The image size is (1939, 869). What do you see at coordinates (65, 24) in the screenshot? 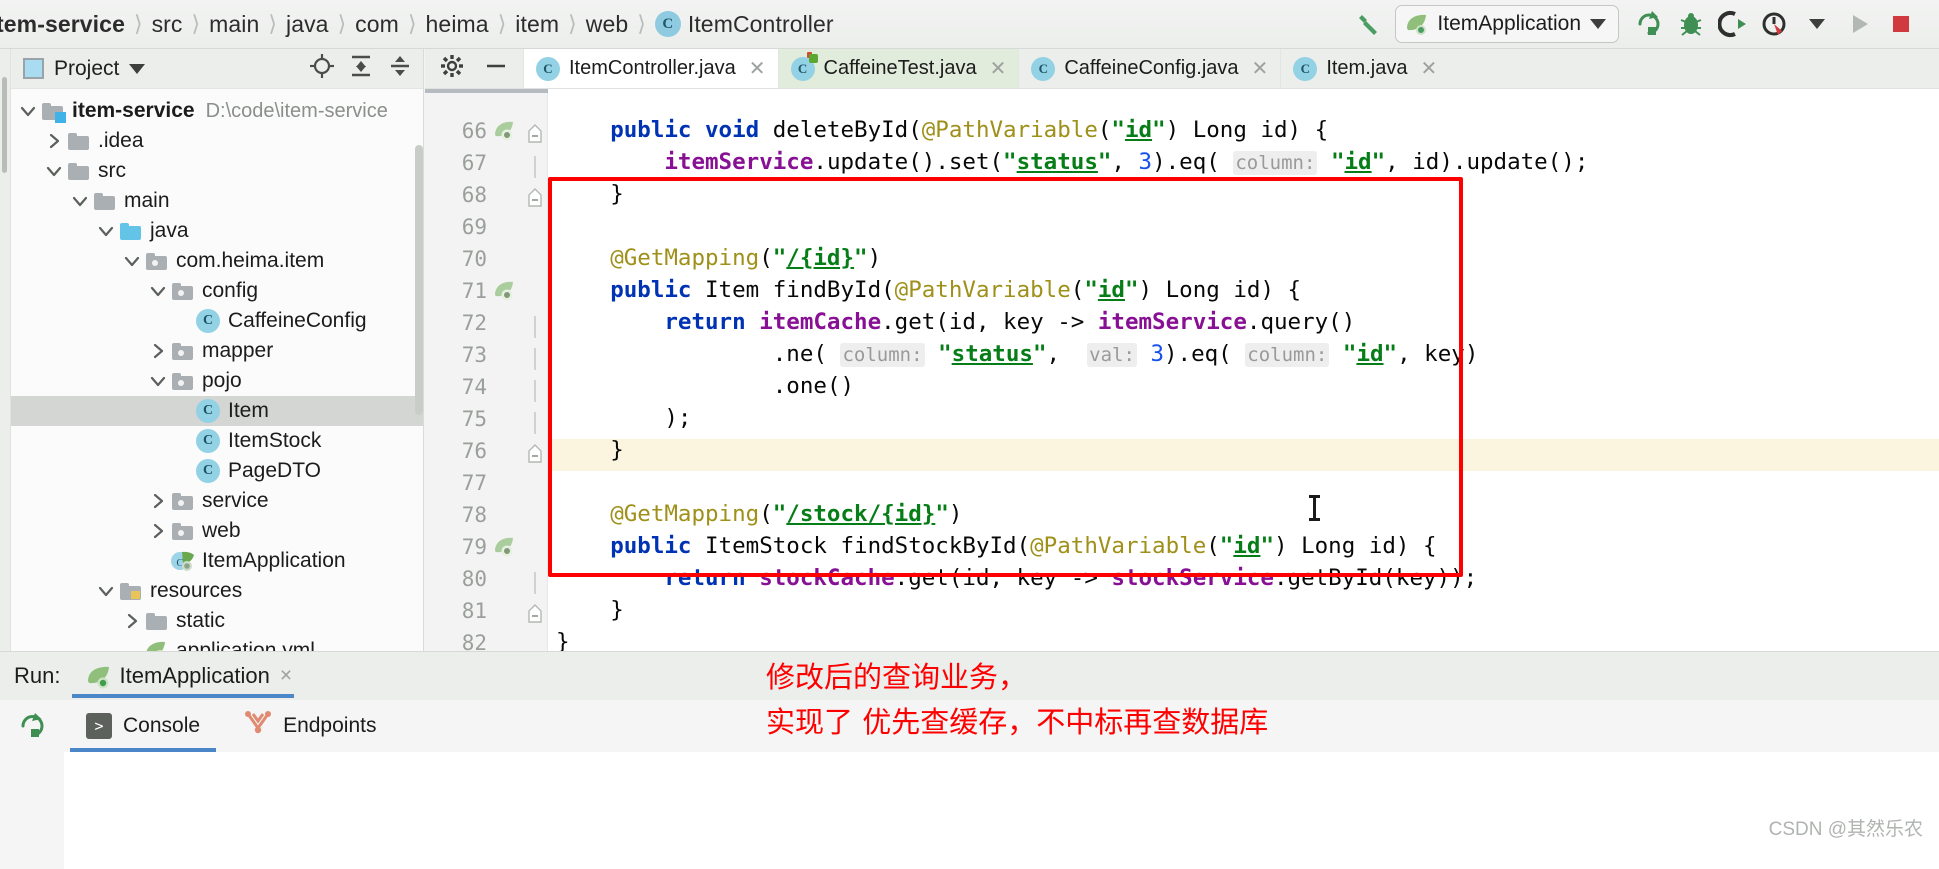
I see `breadcrumb-item-project: tem-service` at bounding box center [65, 24].